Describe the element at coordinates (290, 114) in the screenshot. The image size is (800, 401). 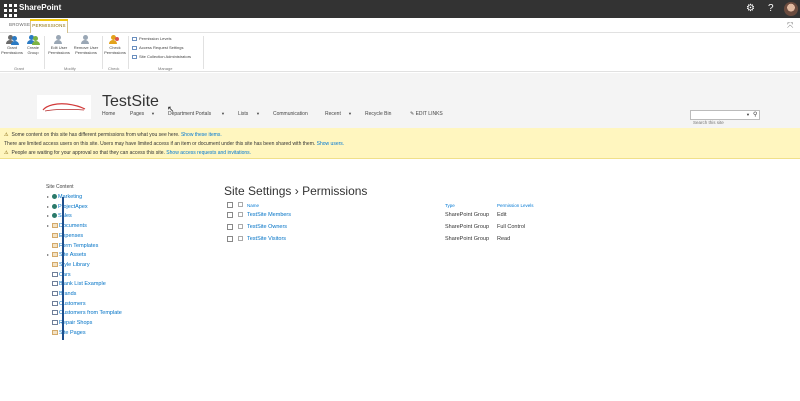
I see `nav-communication: Communication` at that location.